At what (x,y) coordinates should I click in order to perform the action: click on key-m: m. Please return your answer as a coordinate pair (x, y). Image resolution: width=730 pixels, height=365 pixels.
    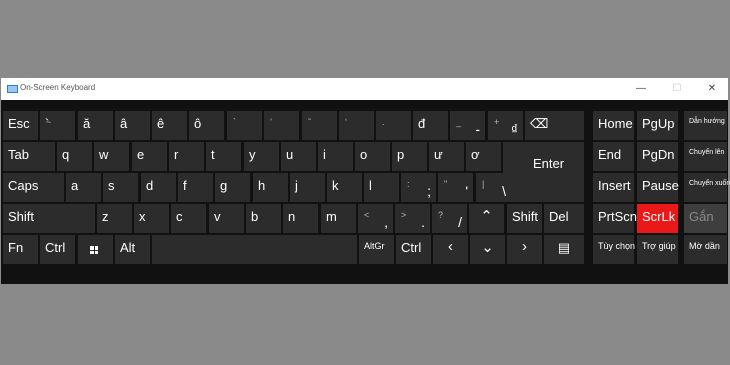
    Looking at the image, I should click on (338, 218).